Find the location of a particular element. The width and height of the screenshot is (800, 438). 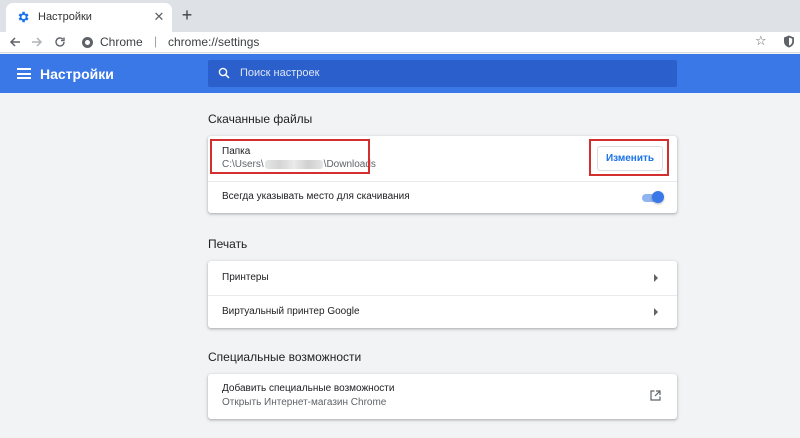

cloud-print-row: Виртуальный принтер Google is located at coordinates (442, 311).